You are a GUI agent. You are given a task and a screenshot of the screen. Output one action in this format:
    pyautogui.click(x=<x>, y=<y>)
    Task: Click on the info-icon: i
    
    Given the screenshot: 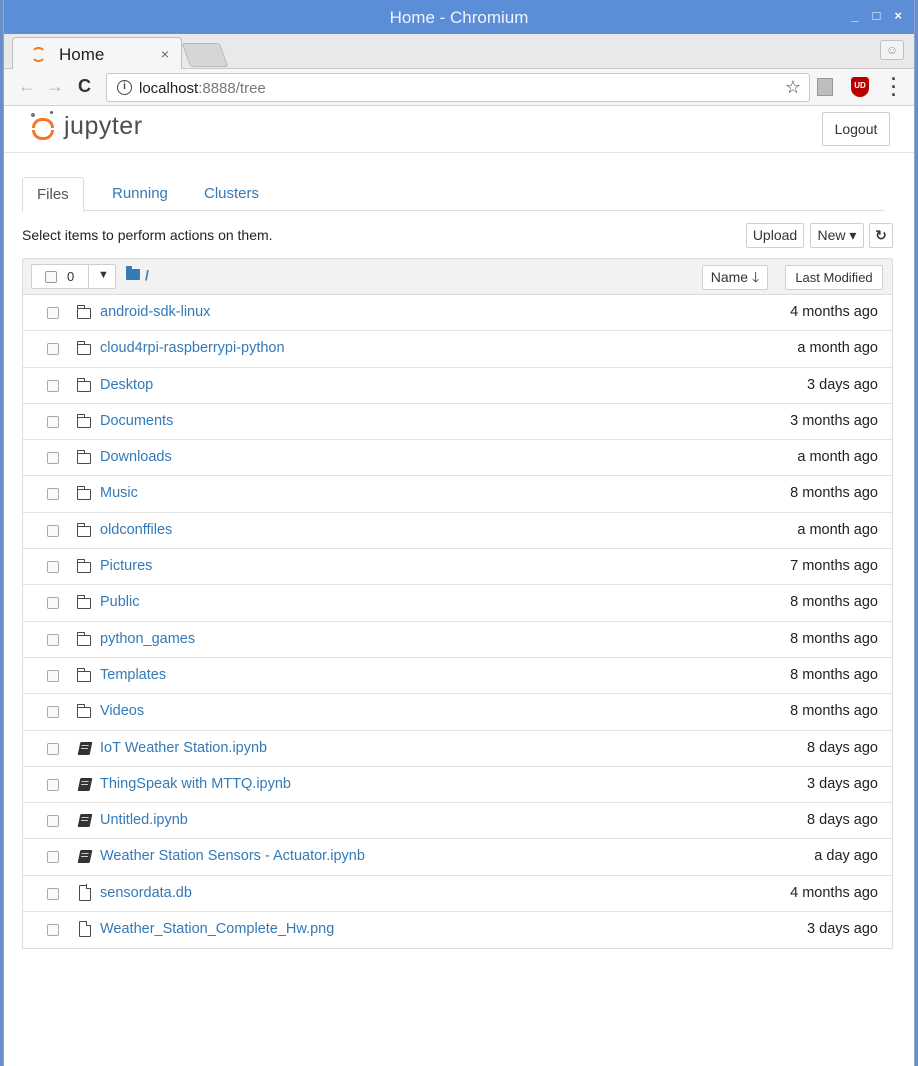 What is the action you would take?
    pyautogui.click(x=124, y=87)
    